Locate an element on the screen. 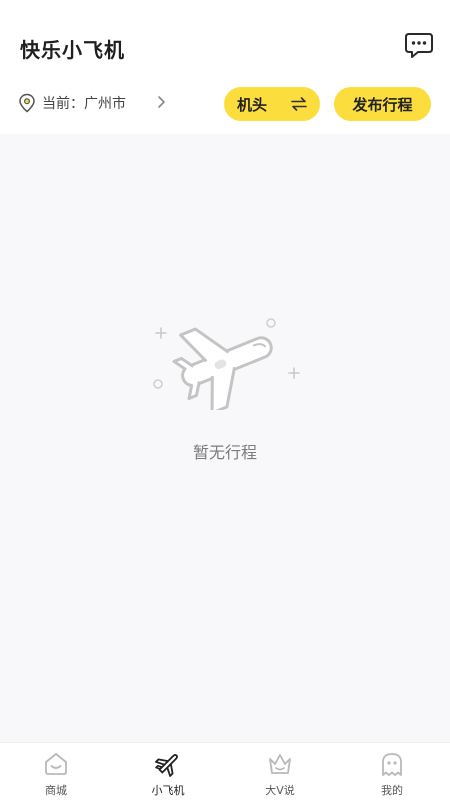  location-pin-icon is located at coordinates (27, 103).